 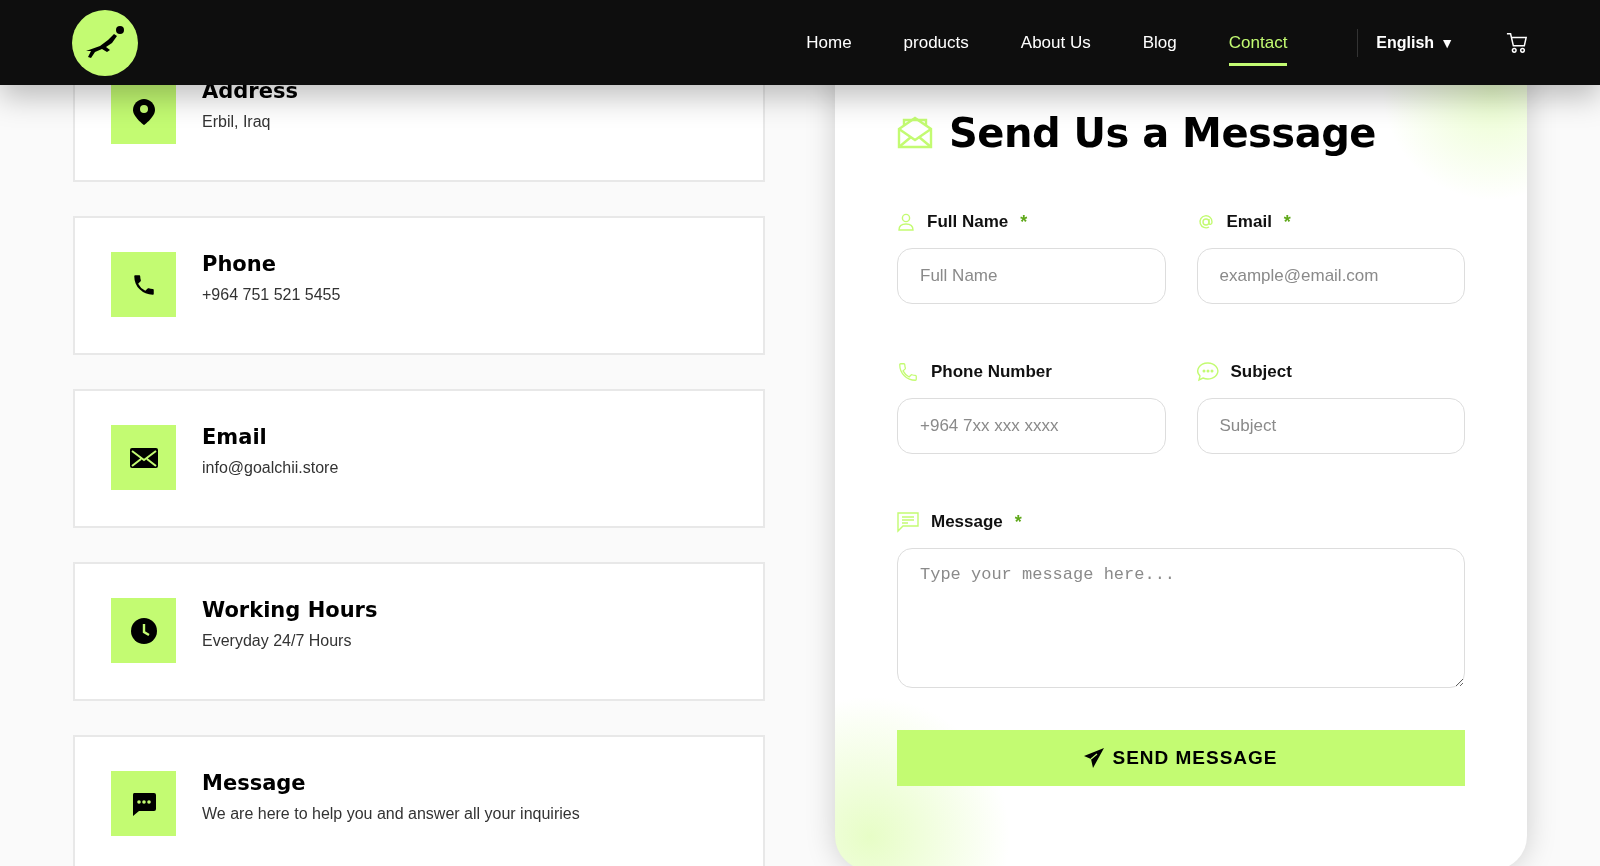 What do you see at coordinates (991, 372) in the screenshot?
I see `field-label: Phone Number` at bounding box center [991, 372].